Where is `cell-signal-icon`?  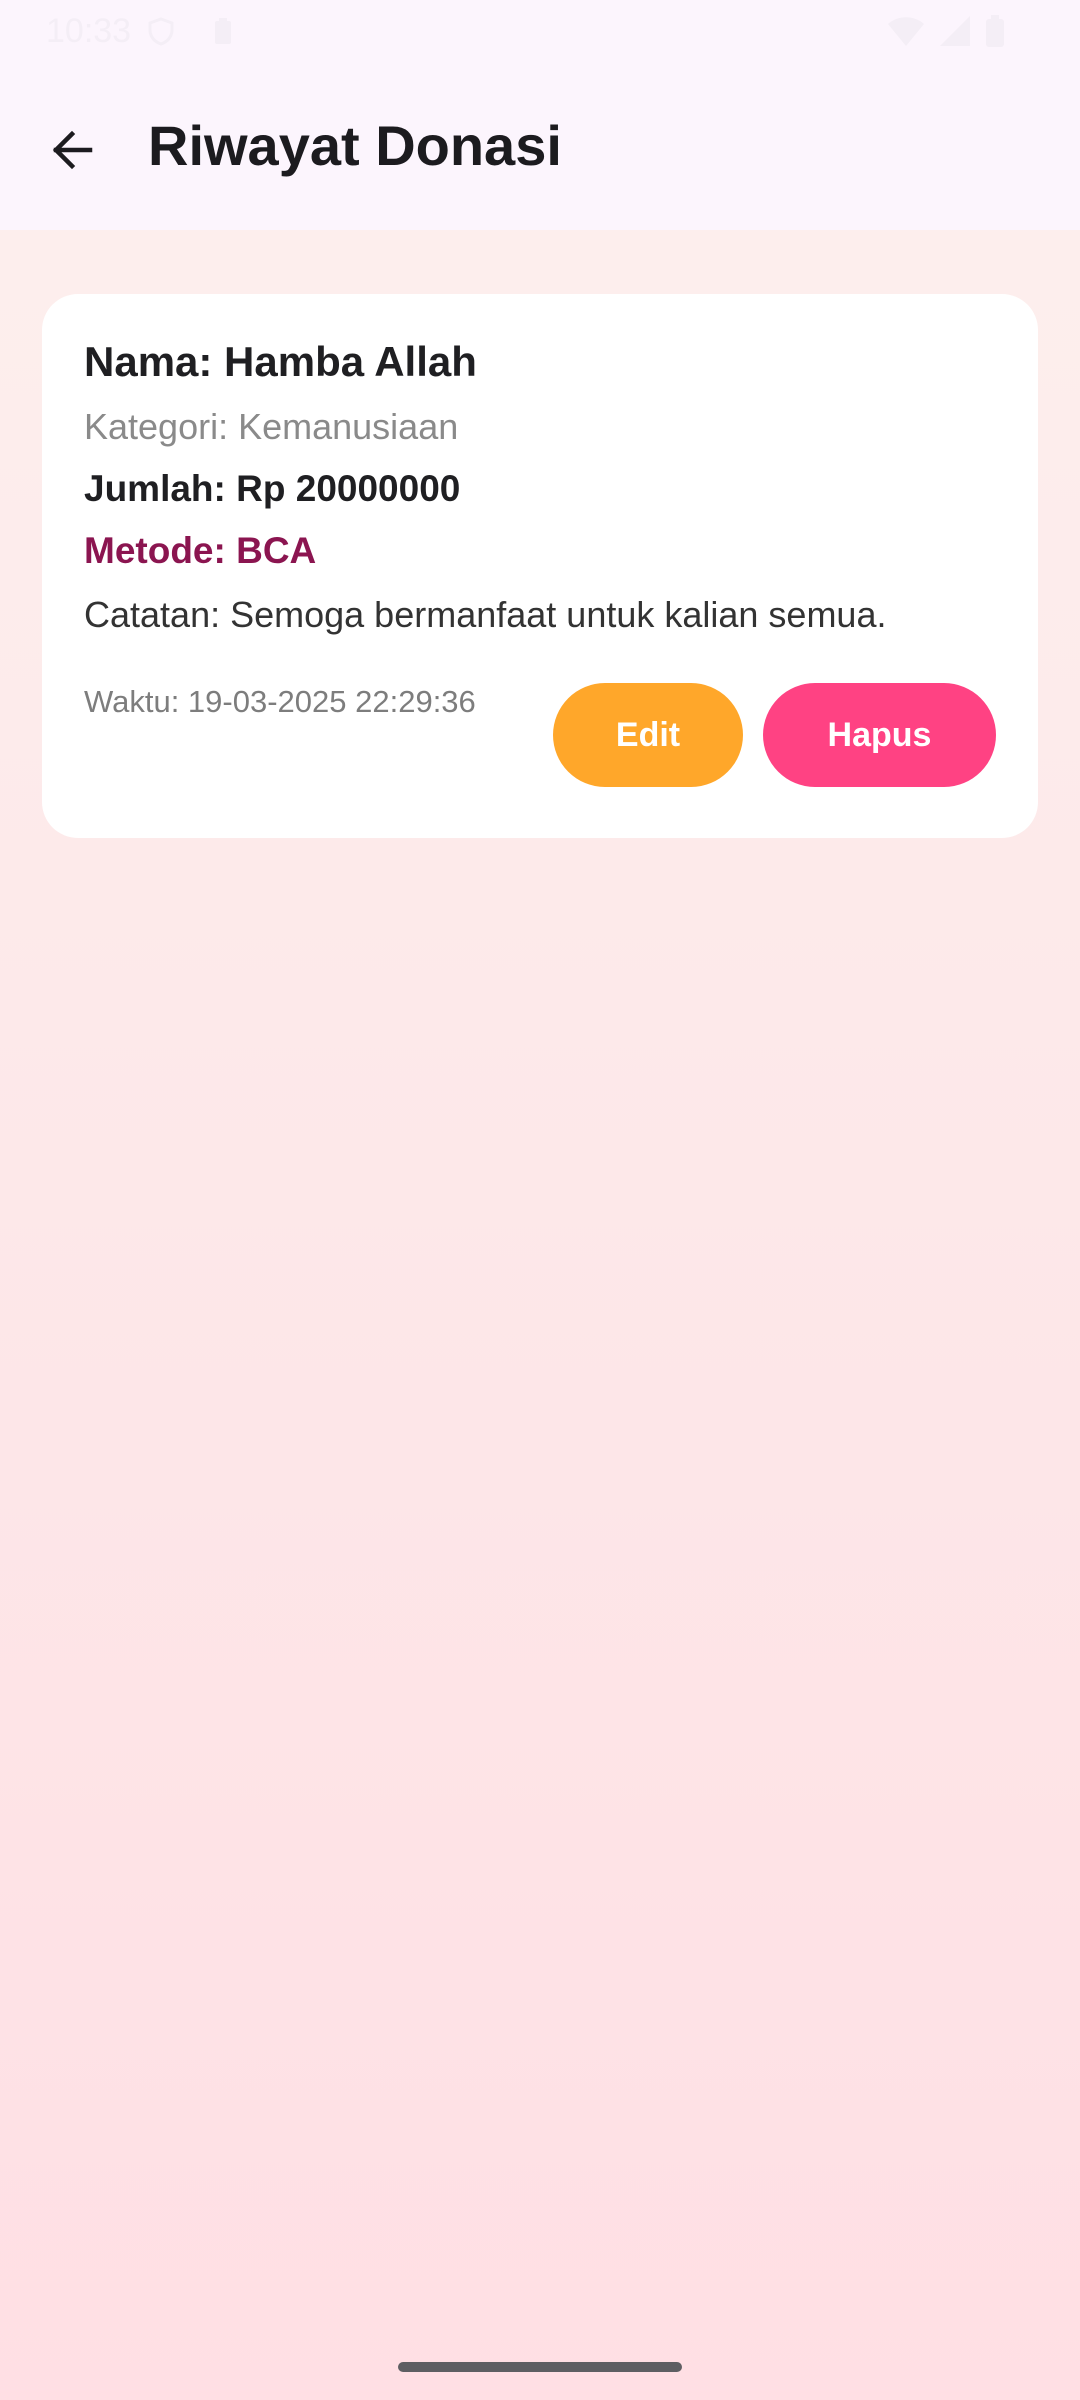
cell-signal-icon is located at coordinates (955, 31).